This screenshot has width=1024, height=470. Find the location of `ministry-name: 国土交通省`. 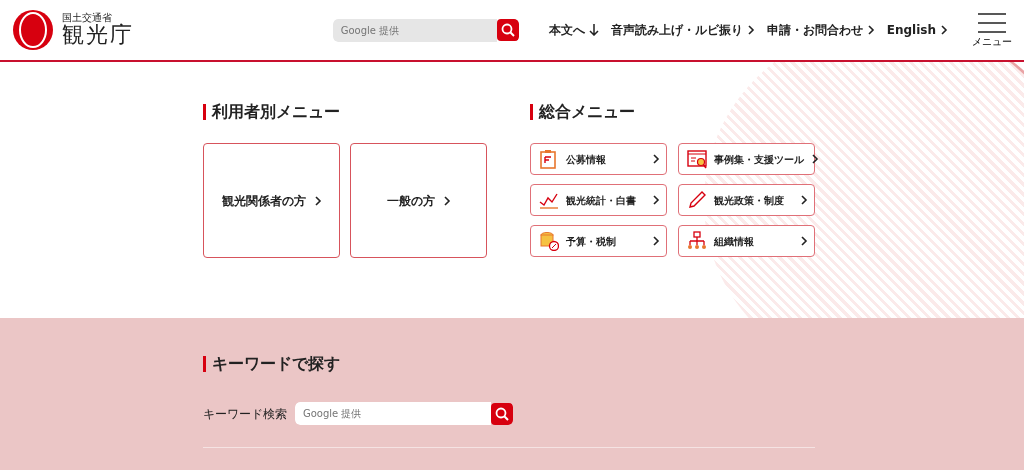

ministry-name: 国土交通省 is located at coordinates (87, 17).